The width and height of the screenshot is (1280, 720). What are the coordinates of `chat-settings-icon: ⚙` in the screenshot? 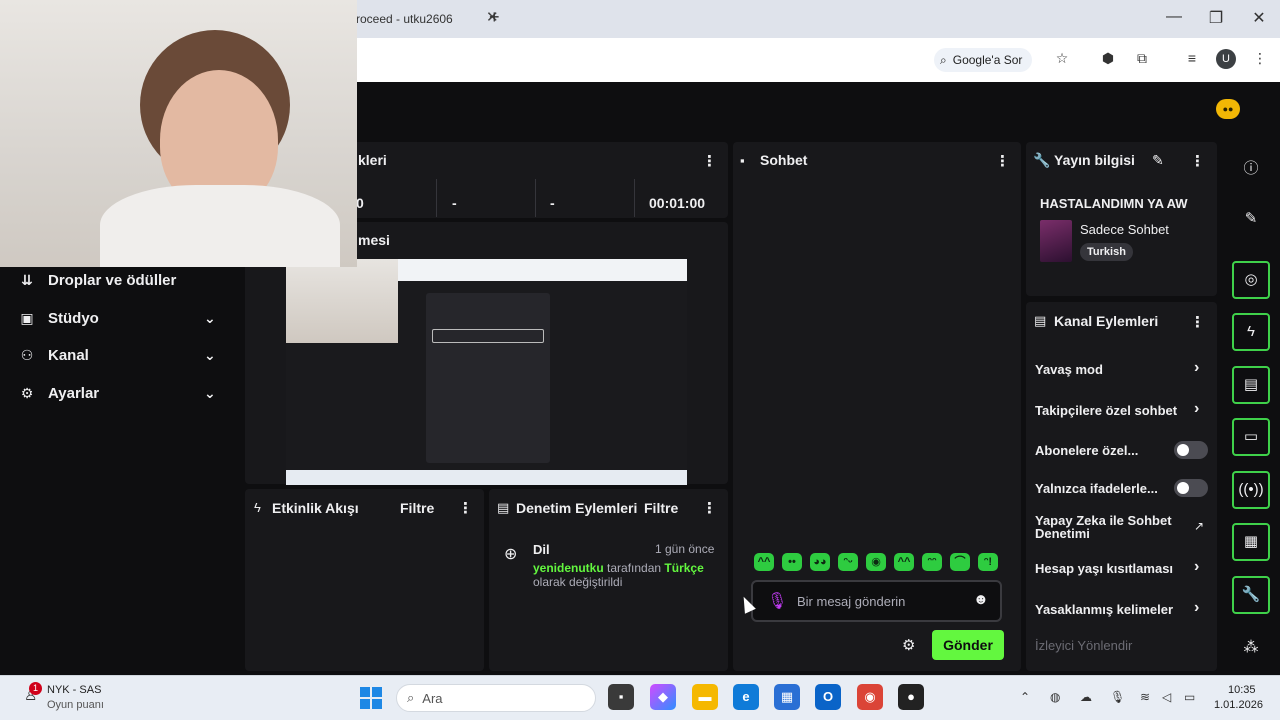 It's located at (908, 645).